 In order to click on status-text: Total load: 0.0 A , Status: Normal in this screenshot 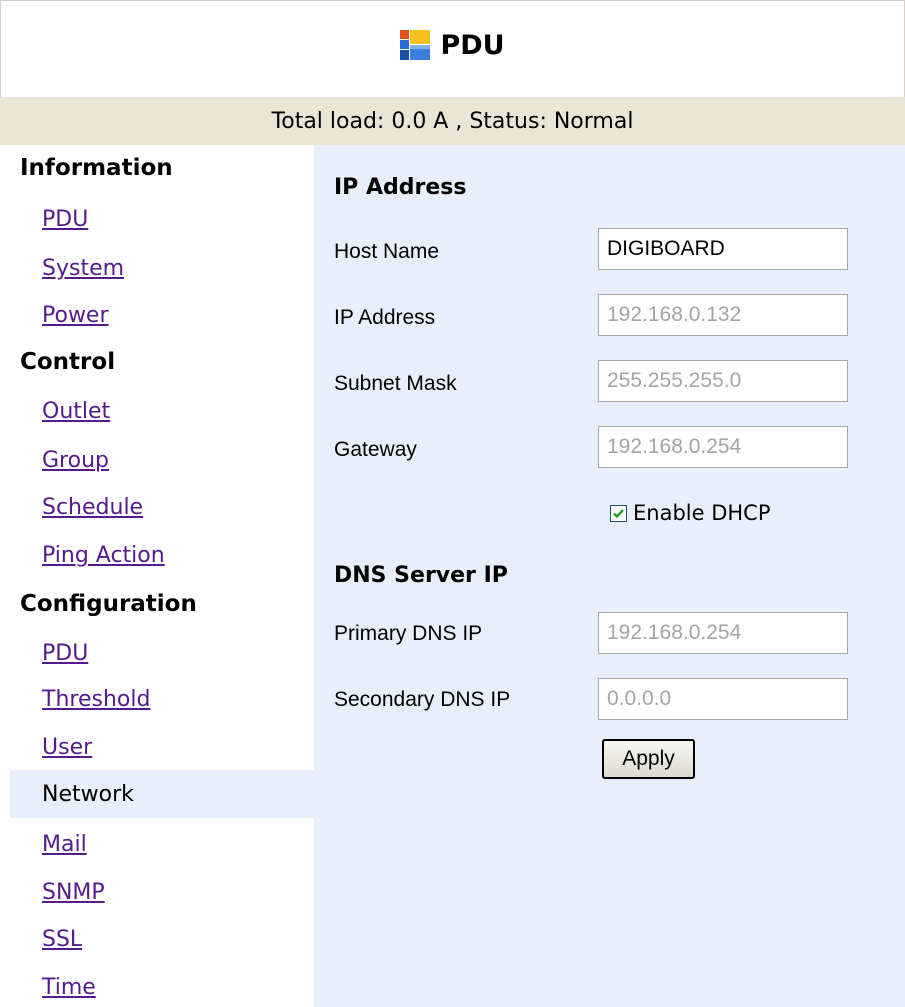, I will do `click(452, 121)`.